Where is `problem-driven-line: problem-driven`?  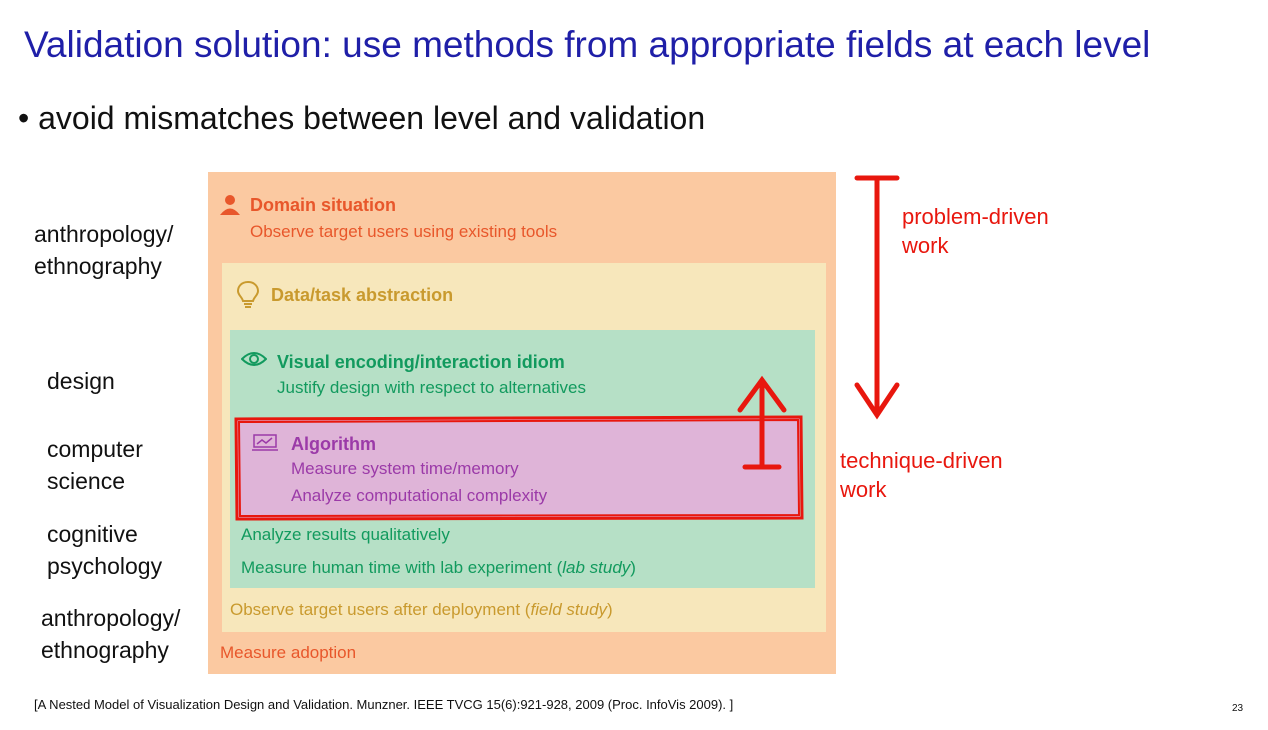
problem-driven-line: problem-driven is located at coordinates (975, 216).